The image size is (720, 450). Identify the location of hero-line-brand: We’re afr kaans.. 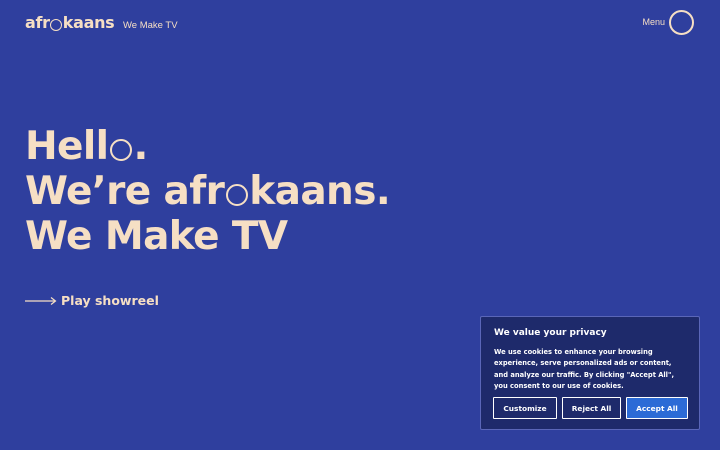
(208, 191).